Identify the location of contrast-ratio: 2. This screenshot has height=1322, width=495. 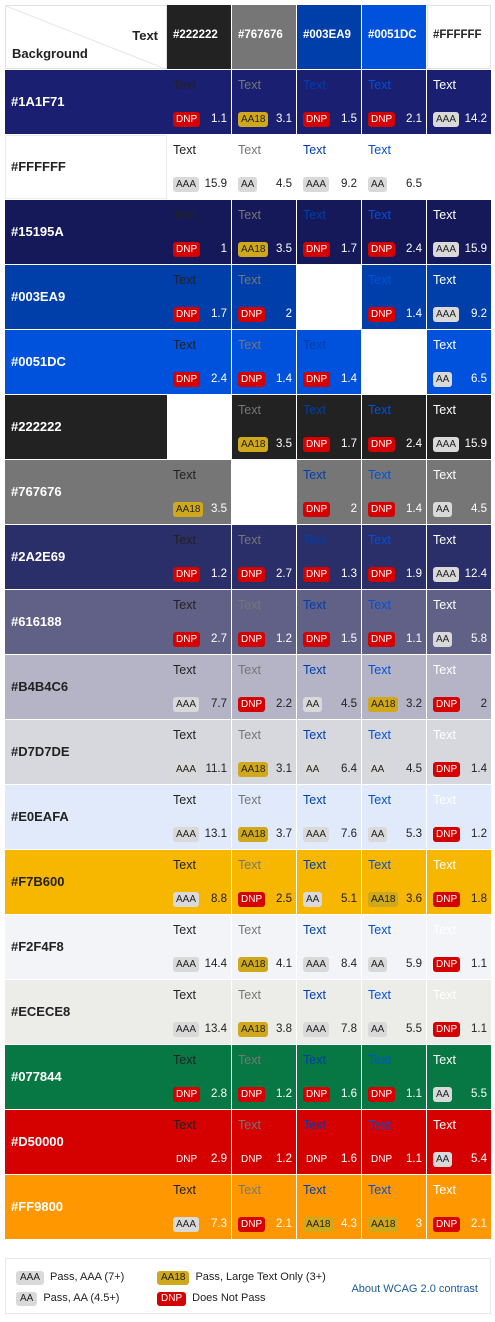
(288, 314).